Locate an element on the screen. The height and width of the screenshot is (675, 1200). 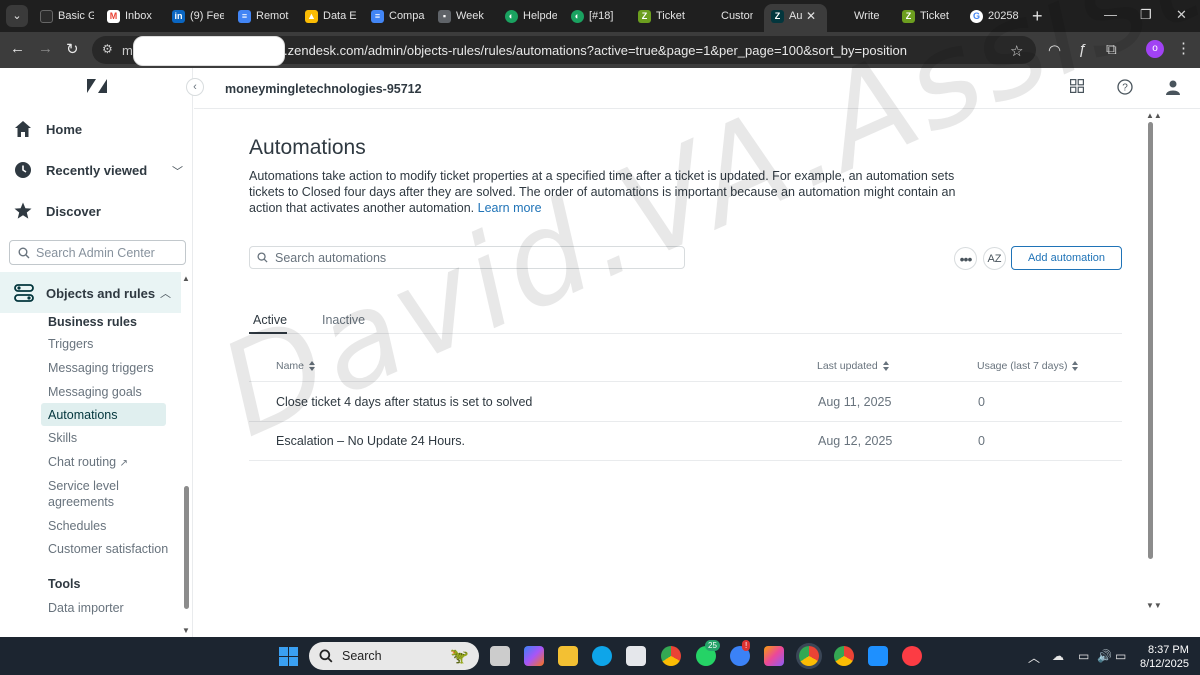
show-hidden-icons: ︿ is located at coordinates (1034, 657).